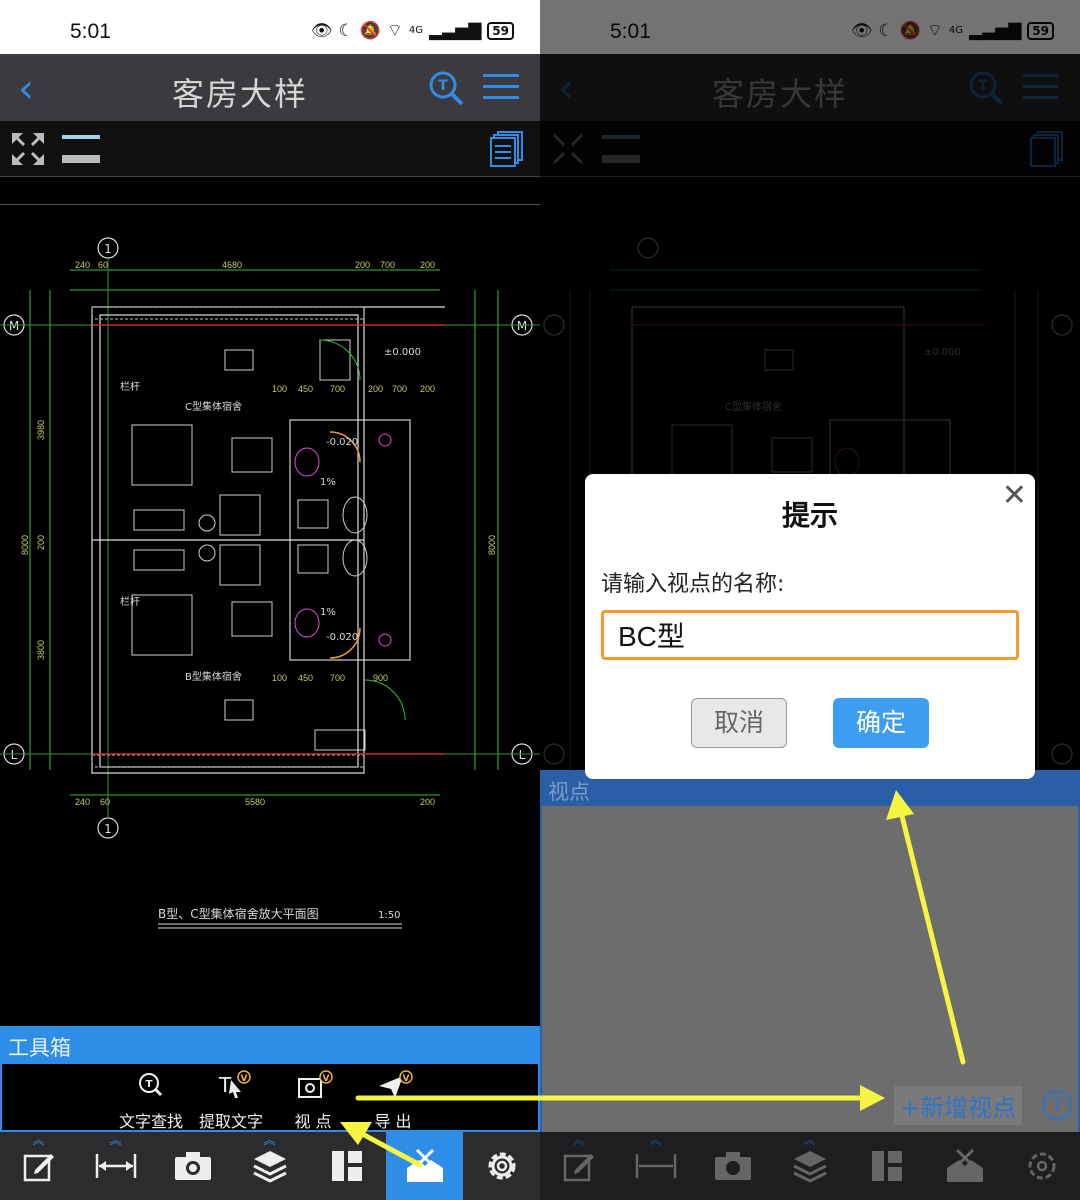 This screenshot has width=1080, height=1200. I want to click on dim-left-1: 8000, so click(25, 545).